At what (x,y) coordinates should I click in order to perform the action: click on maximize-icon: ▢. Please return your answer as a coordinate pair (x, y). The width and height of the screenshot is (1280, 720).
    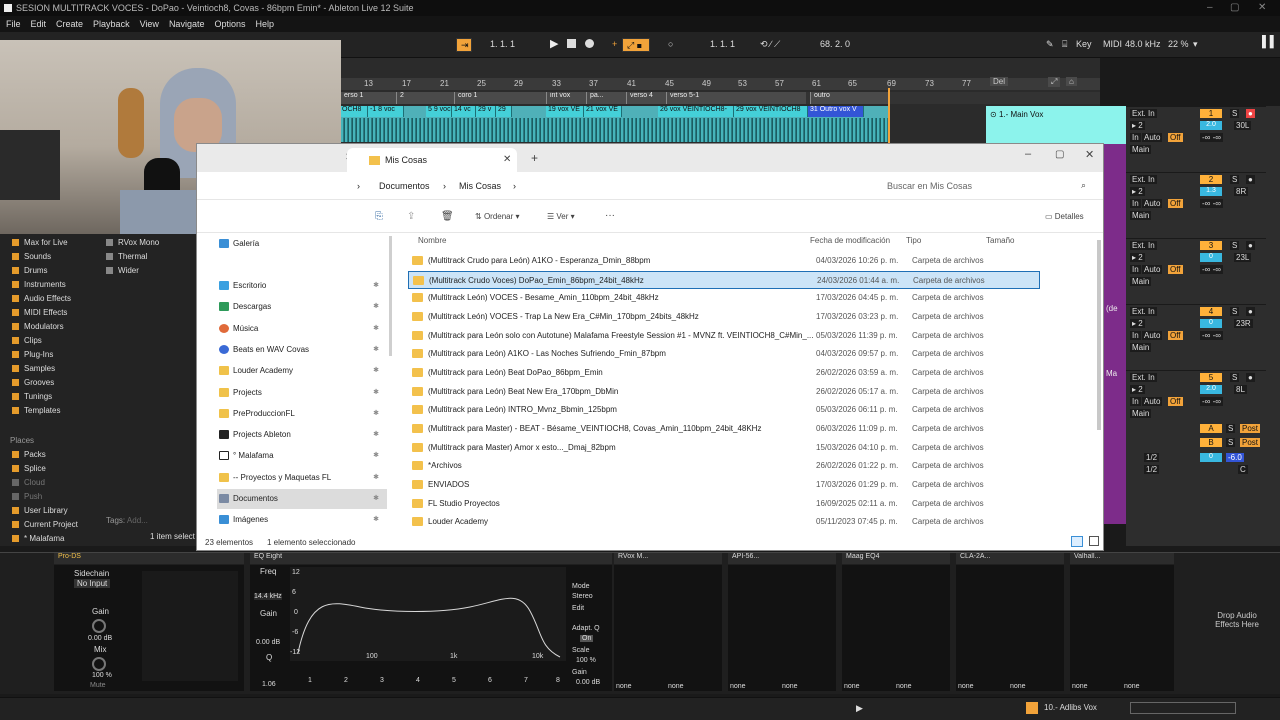
    Looking at the image, I should click on (1059, 154).